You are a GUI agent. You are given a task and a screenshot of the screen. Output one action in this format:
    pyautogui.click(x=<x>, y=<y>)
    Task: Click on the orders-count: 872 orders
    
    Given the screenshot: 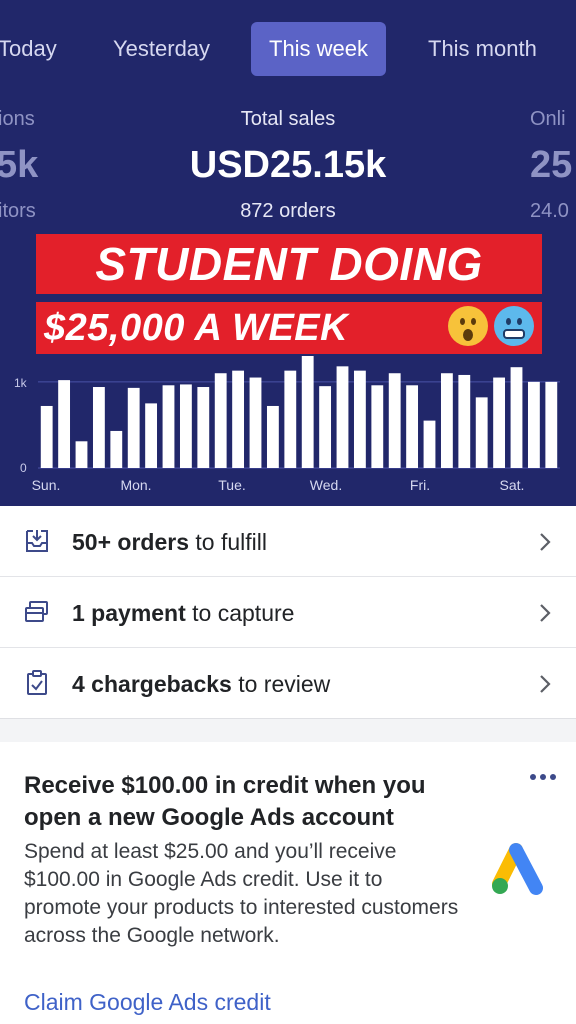 What is the action you would take?
    pyautogui.click(x=288, y=211)
    